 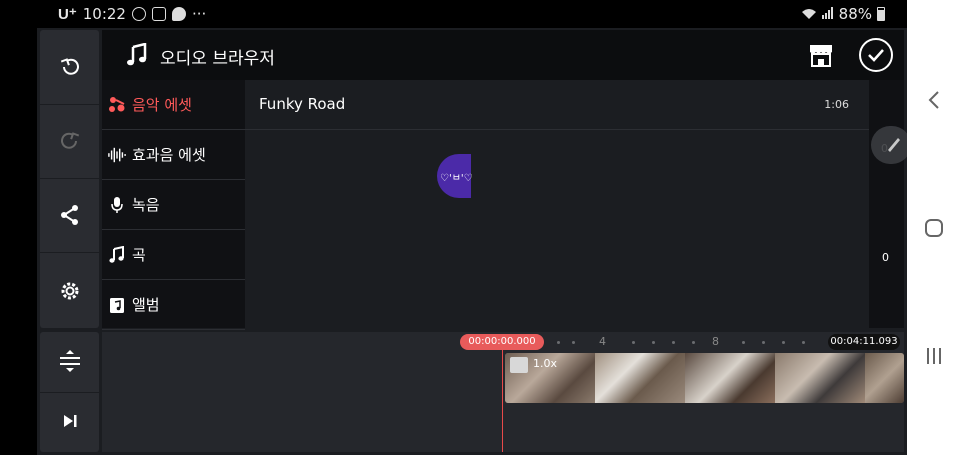 I want to click on pencil-icon, so click(x=894, y=145).